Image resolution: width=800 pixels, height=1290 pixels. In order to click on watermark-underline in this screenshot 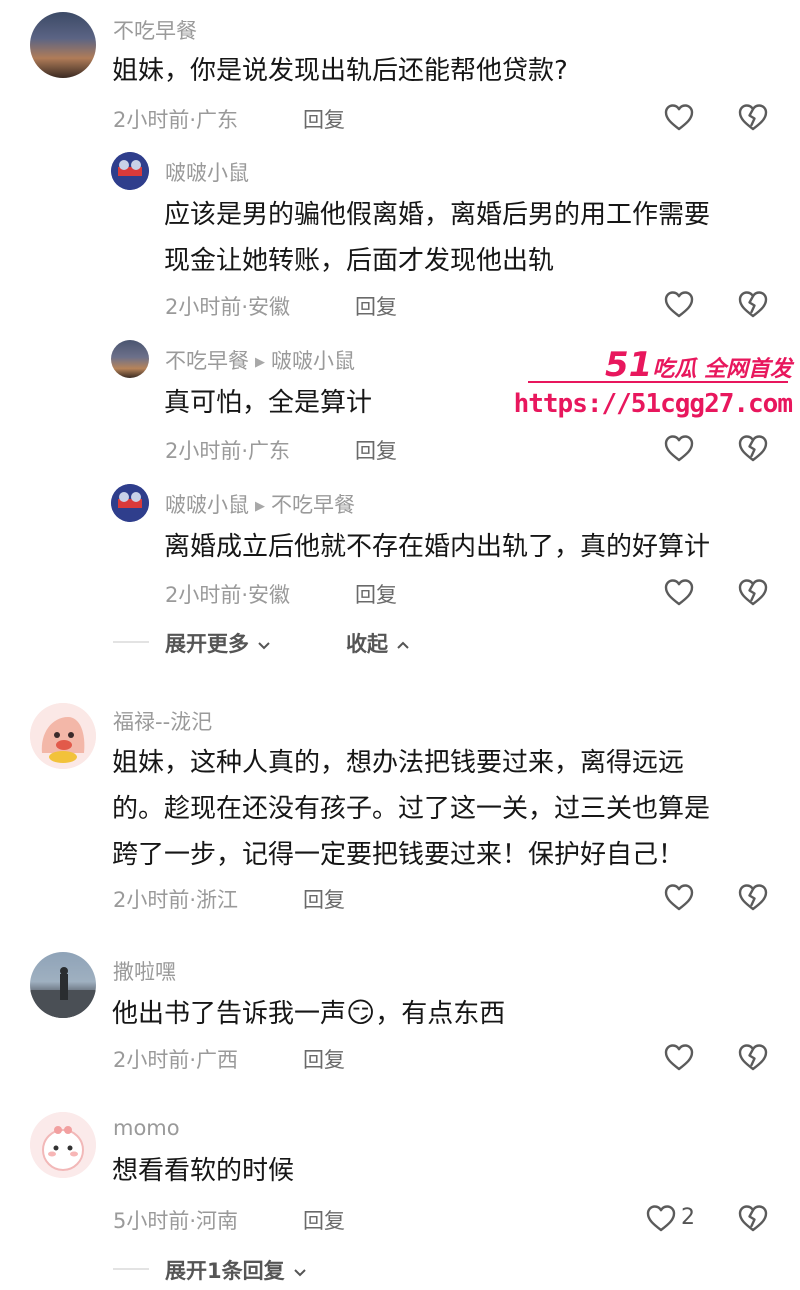, I will do `click(658, 382)`.